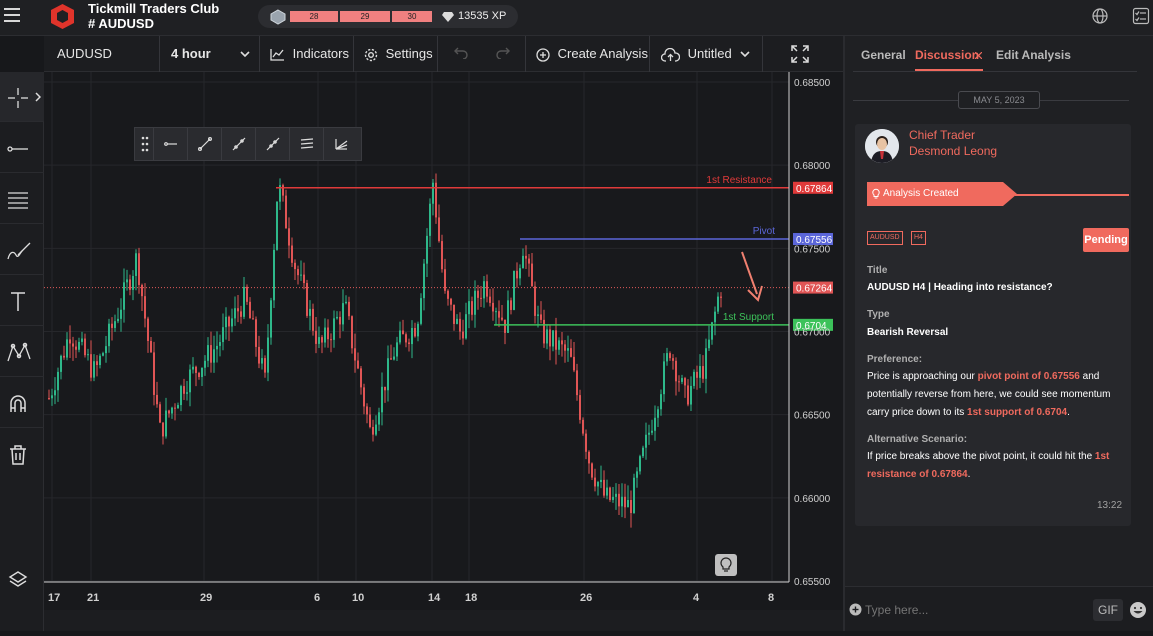  Describe the element at coordinates (396, 54) in the screenshot. I see `settings-button: Settings` at that location.